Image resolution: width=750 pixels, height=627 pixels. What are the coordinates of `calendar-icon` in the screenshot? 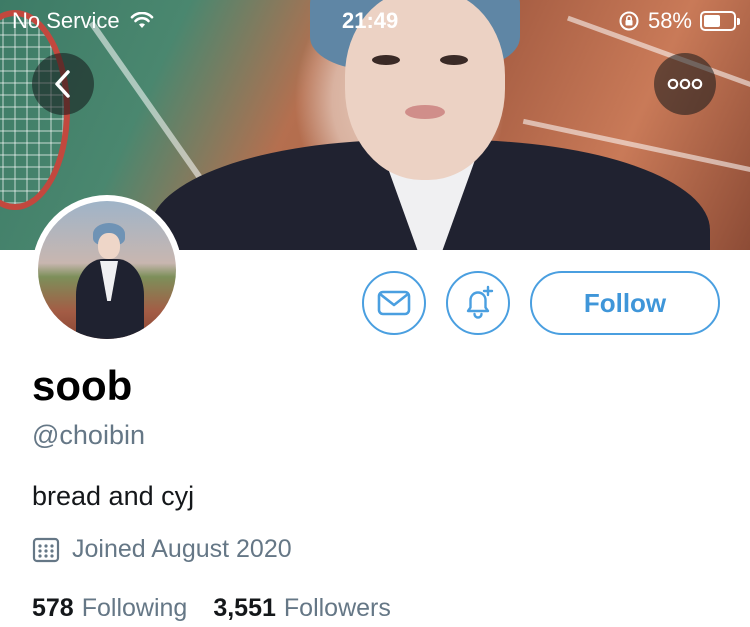 It's located at (46, 549).